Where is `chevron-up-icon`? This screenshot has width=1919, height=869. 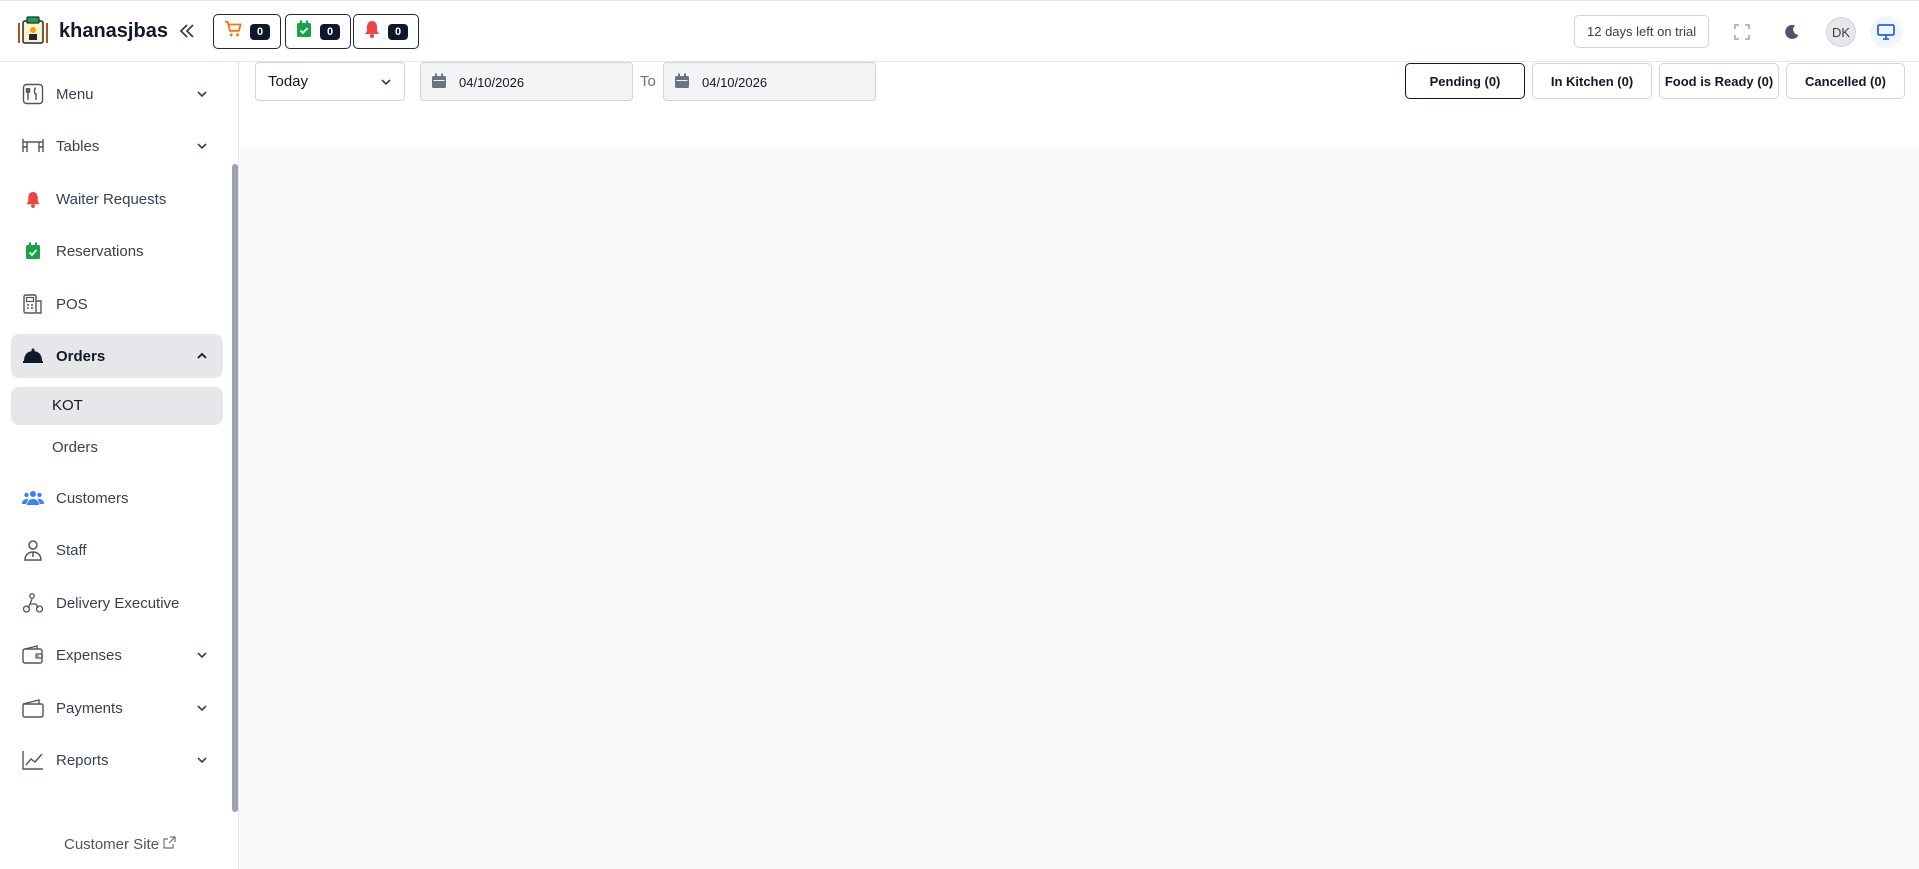
chevron-up-icon is located at coordinates (202, 356).